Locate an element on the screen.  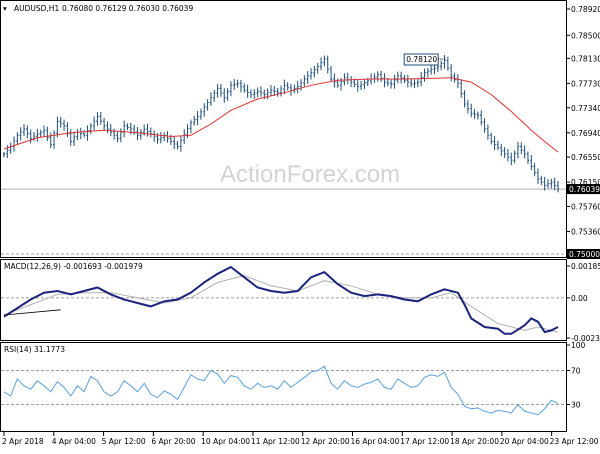
time-tick-label: 23 Apr 12:00 is located at coordinates (574, 441).